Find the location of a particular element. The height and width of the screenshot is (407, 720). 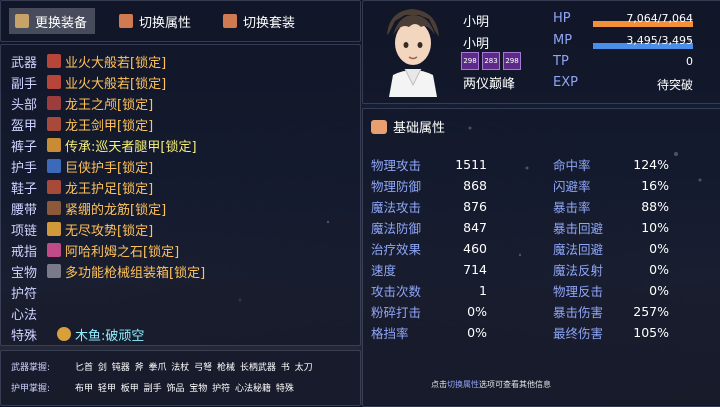

slot-label: 武器 is located at coordinates (24, 63).